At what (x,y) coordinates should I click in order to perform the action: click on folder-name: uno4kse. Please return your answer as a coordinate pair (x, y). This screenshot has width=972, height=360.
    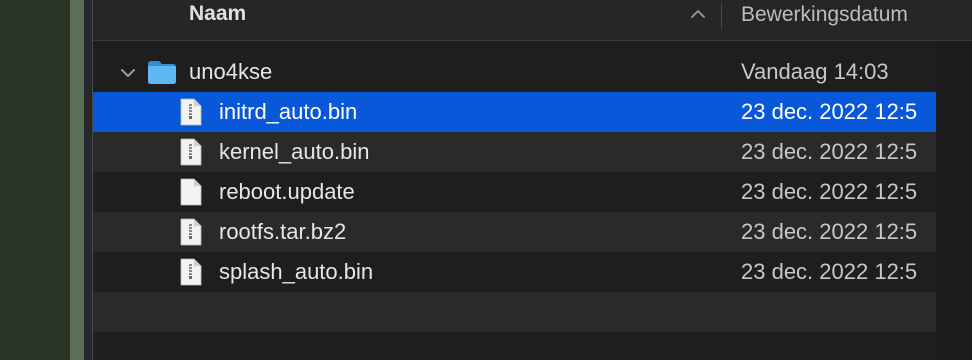
    Looking at the image, I should click on (231, 71).